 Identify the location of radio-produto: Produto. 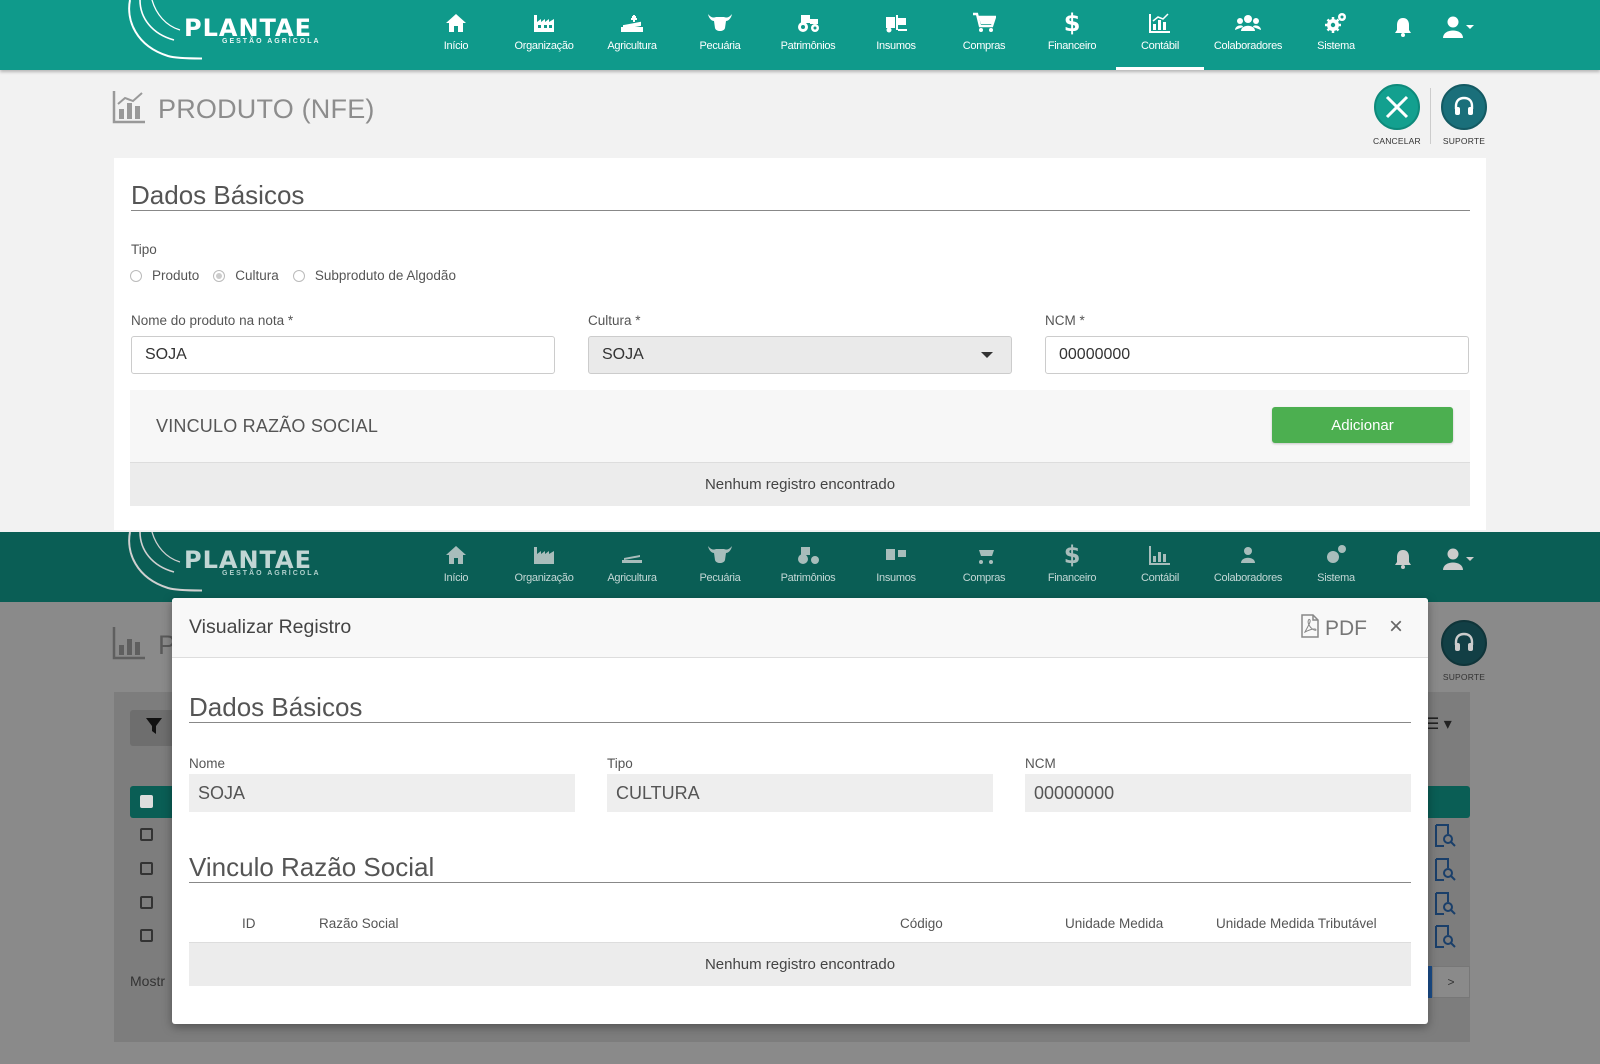
(164, 275).